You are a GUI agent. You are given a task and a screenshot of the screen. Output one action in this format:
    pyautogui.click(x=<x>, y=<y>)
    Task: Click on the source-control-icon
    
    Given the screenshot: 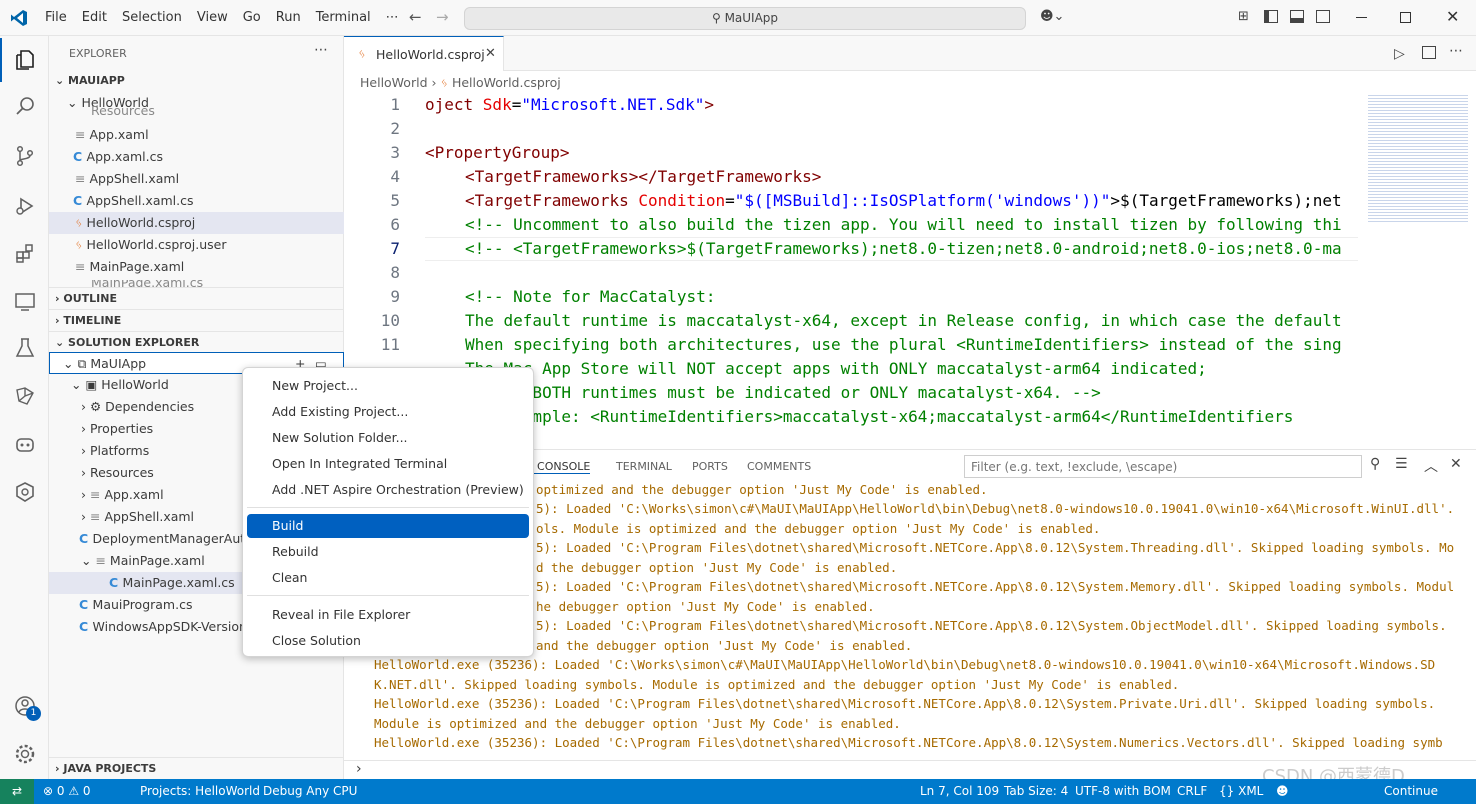 What is the action you would take?
    pyautogui.click(x=24, y=156)
    